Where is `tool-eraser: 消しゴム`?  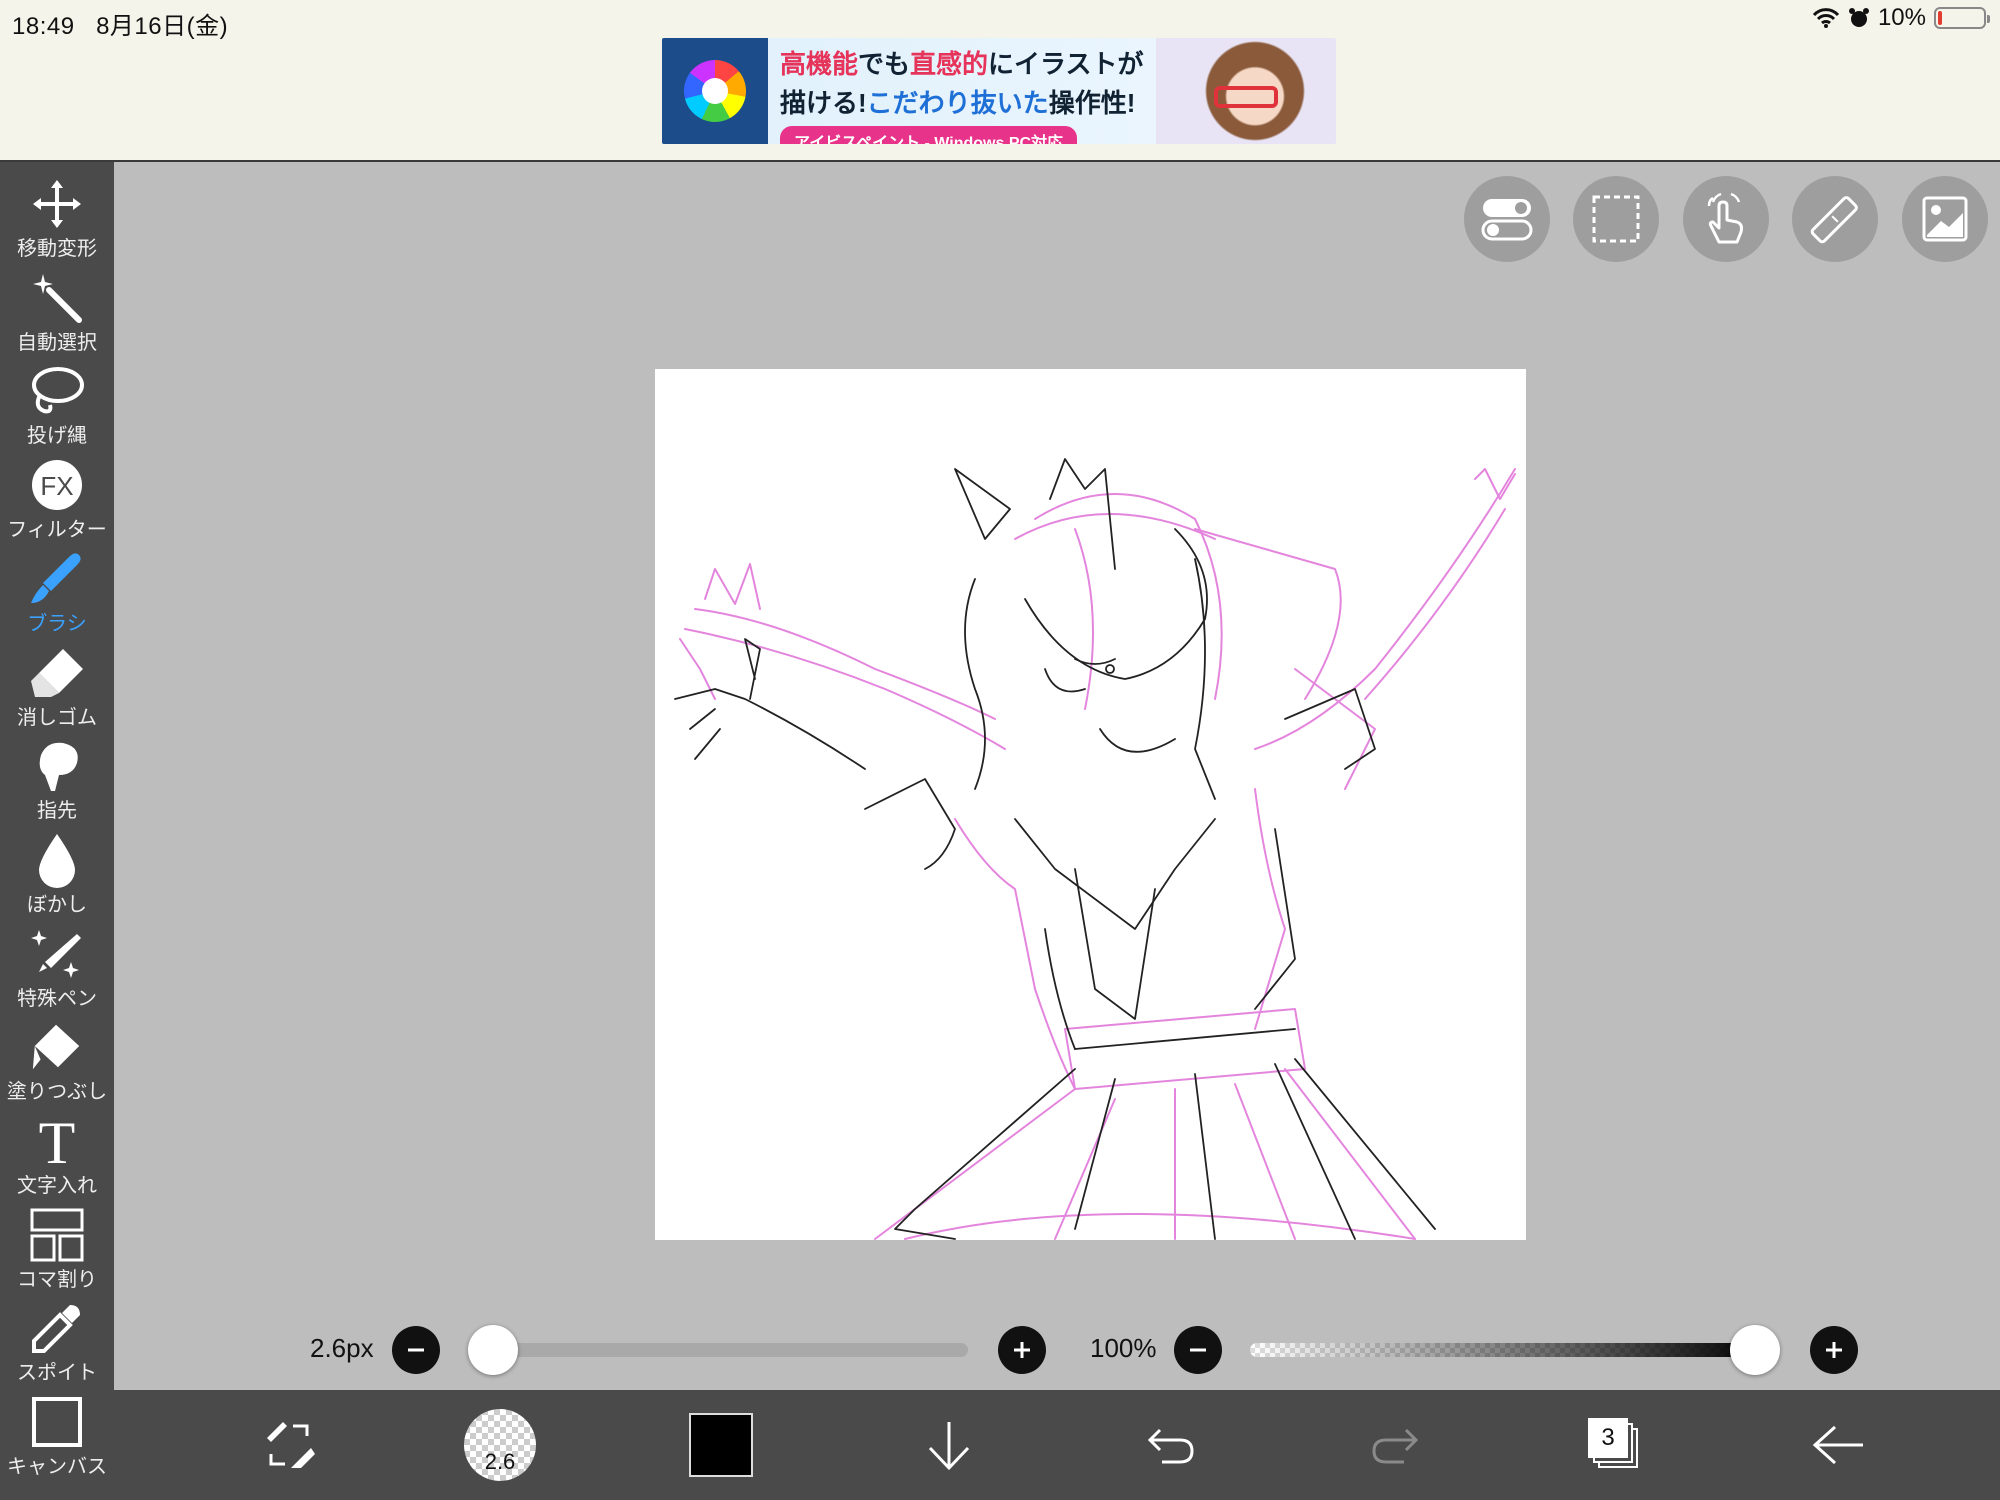
tool-eraser: 消しゴム is located at coordinates (57, 691).